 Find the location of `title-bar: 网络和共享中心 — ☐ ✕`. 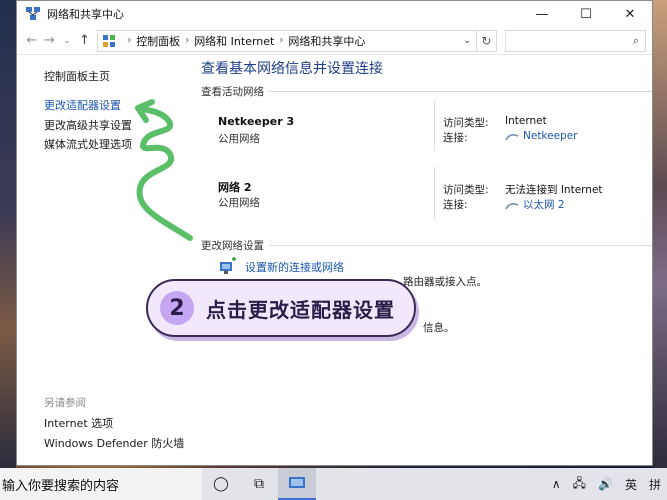

title-bar: 网络和共享中心 — ☐ ✕ is located at coordinates (334, 14).